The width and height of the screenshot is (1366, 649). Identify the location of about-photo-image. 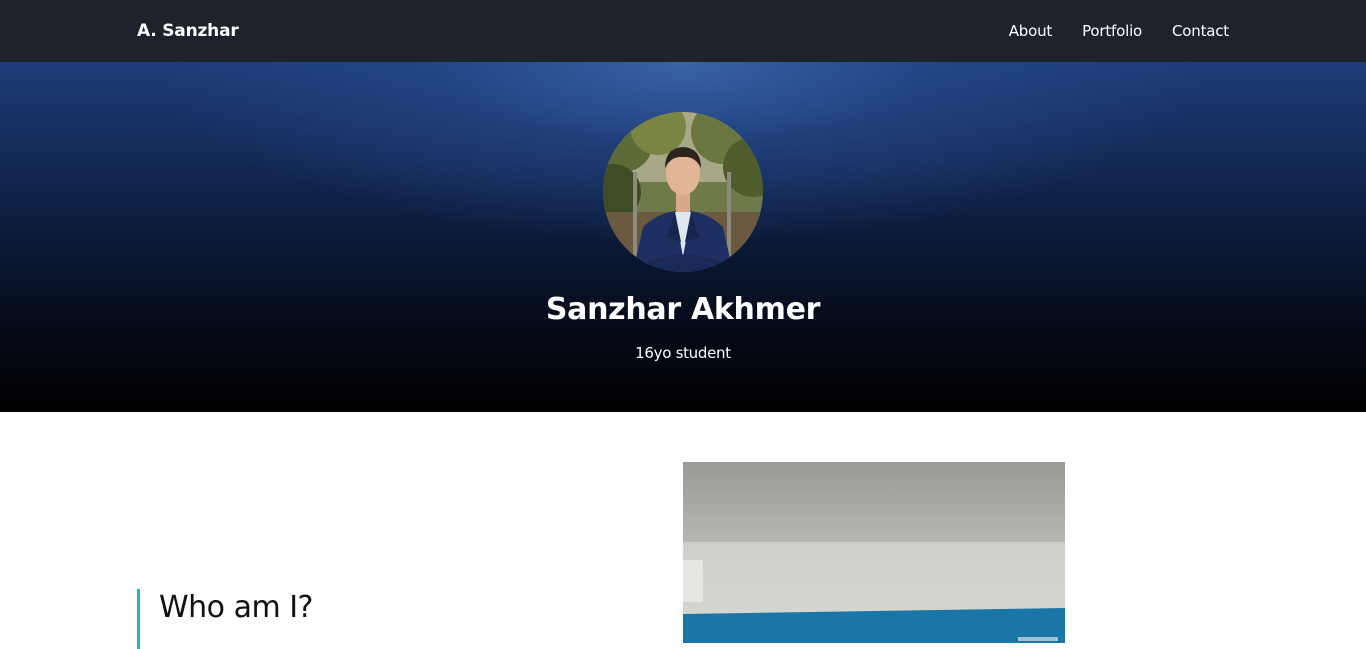
(874, 552).